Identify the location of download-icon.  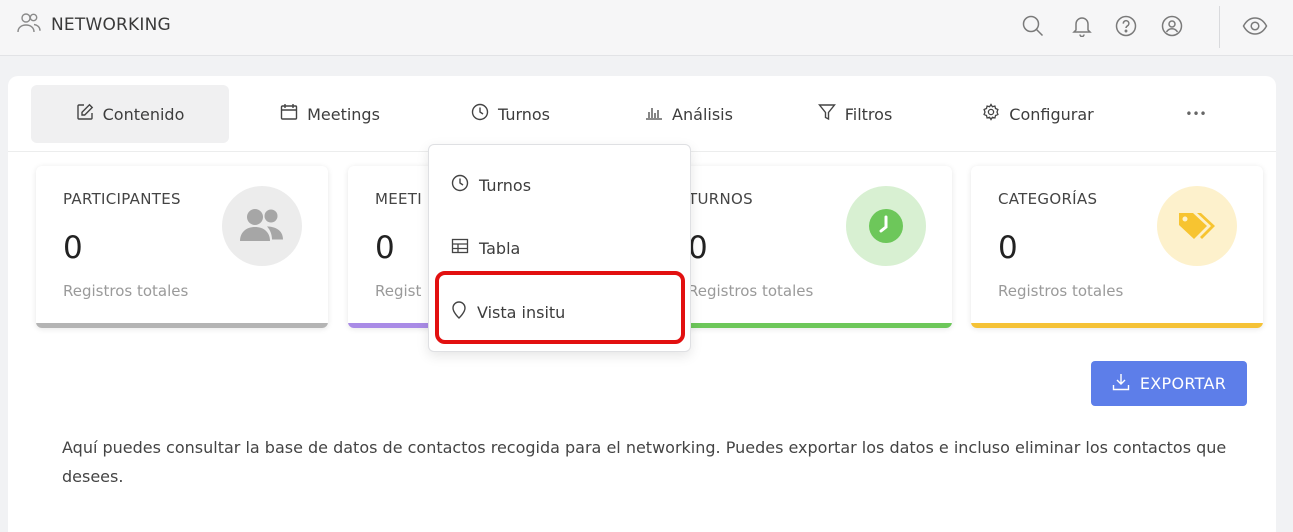
(1121, 384).